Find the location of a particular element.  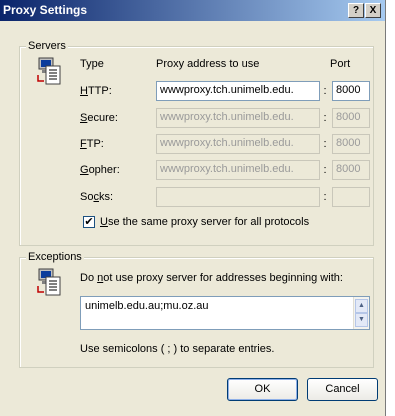

secure-address-input: wwwproxy.tch.unimelb.edu. is located at coordinates (238, 118).